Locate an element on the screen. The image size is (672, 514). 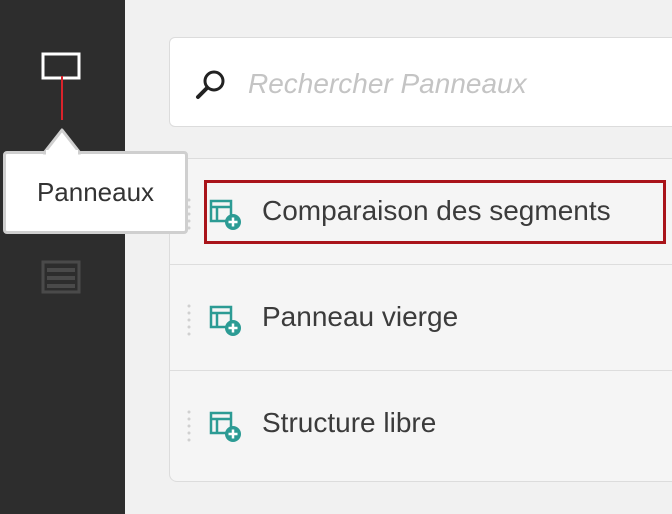
search-icon is located at coordinates (210, 84).